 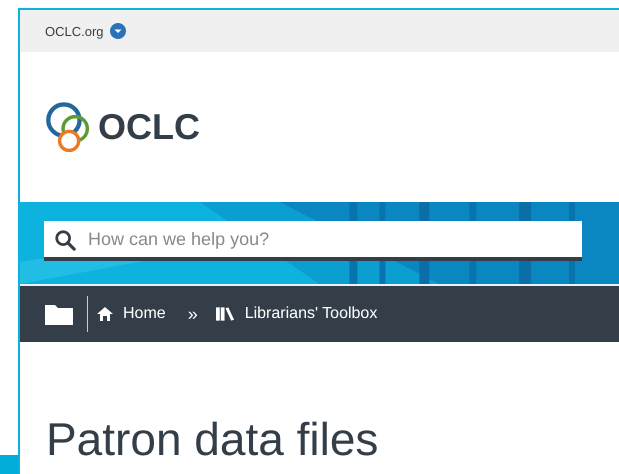 What do you see at coordinates (118, 31) in the screenshot?
I see `dropdown-icon` at bounding box center [118, 31].